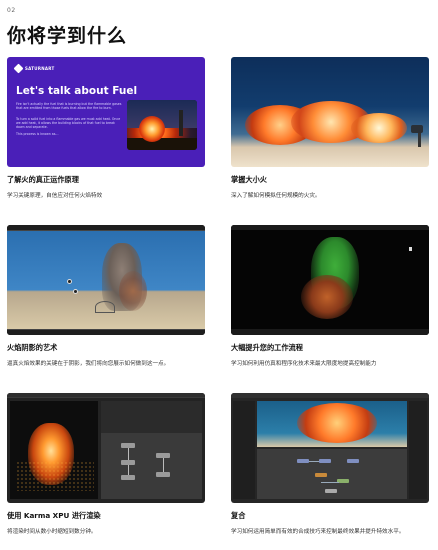 This screenshot has height=550, width=438. What do you see at coordinates (162, 125) in the screenshot?
I see `fire-image` at bounding box center [162, 125].